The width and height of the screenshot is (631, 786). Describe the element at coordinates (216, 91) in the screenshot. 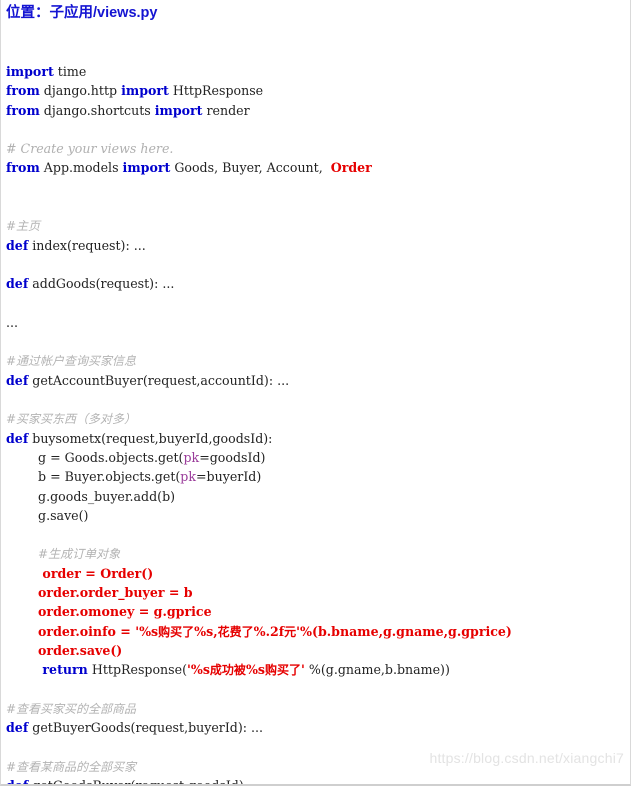

I see `code-token-plain: HttpResponse` at that location.